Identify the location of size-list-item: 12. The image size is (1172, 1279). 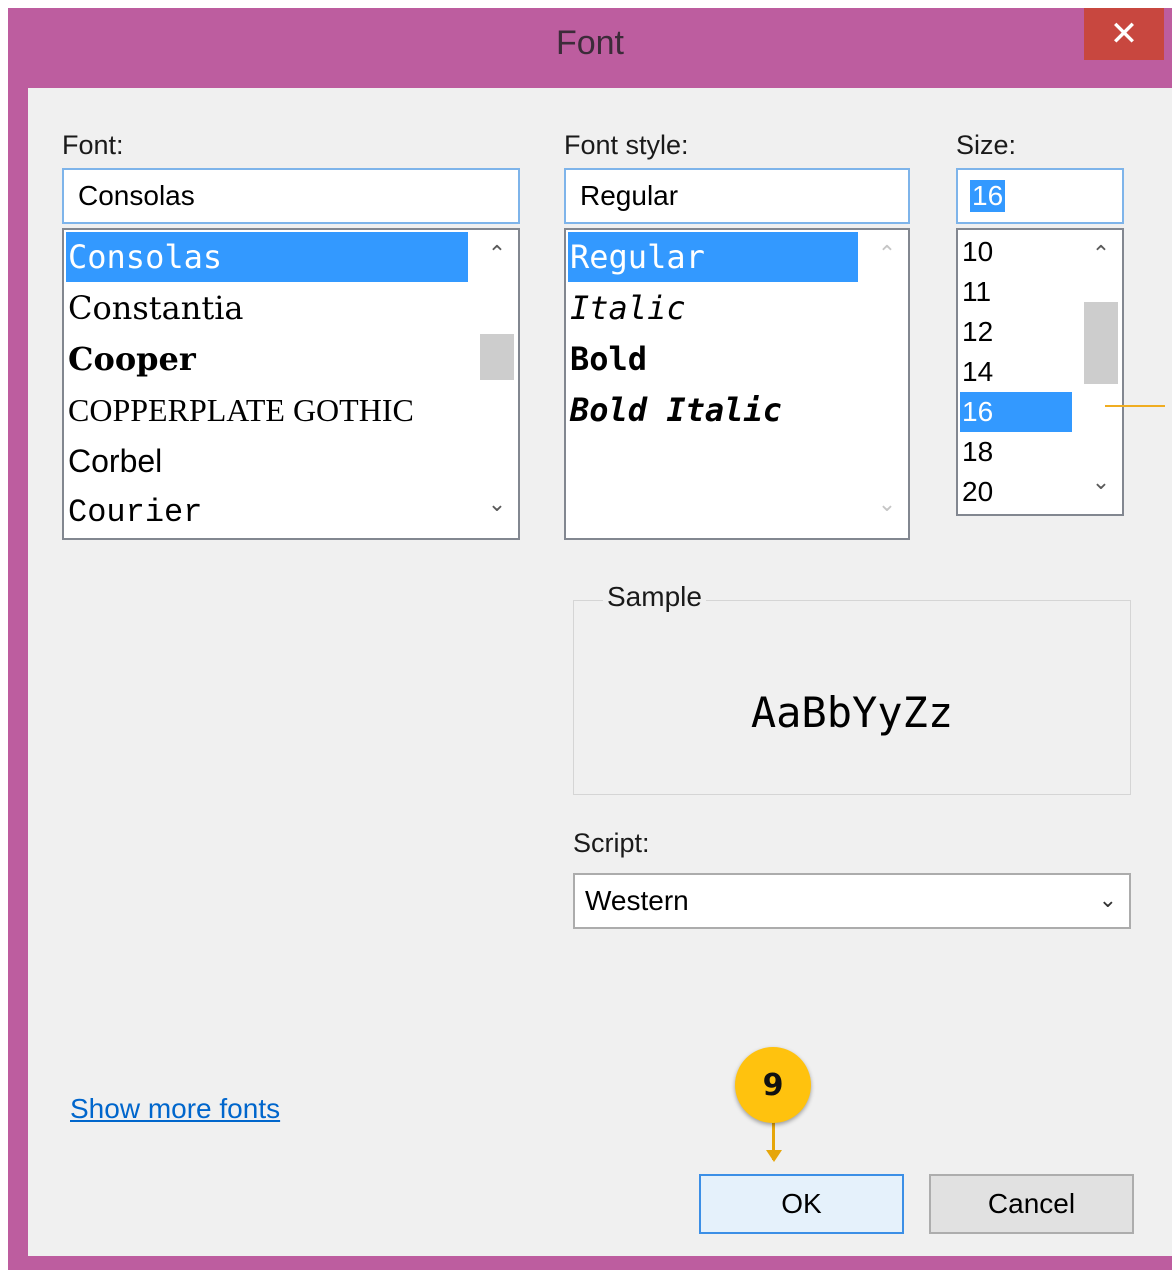
(1016, 332).